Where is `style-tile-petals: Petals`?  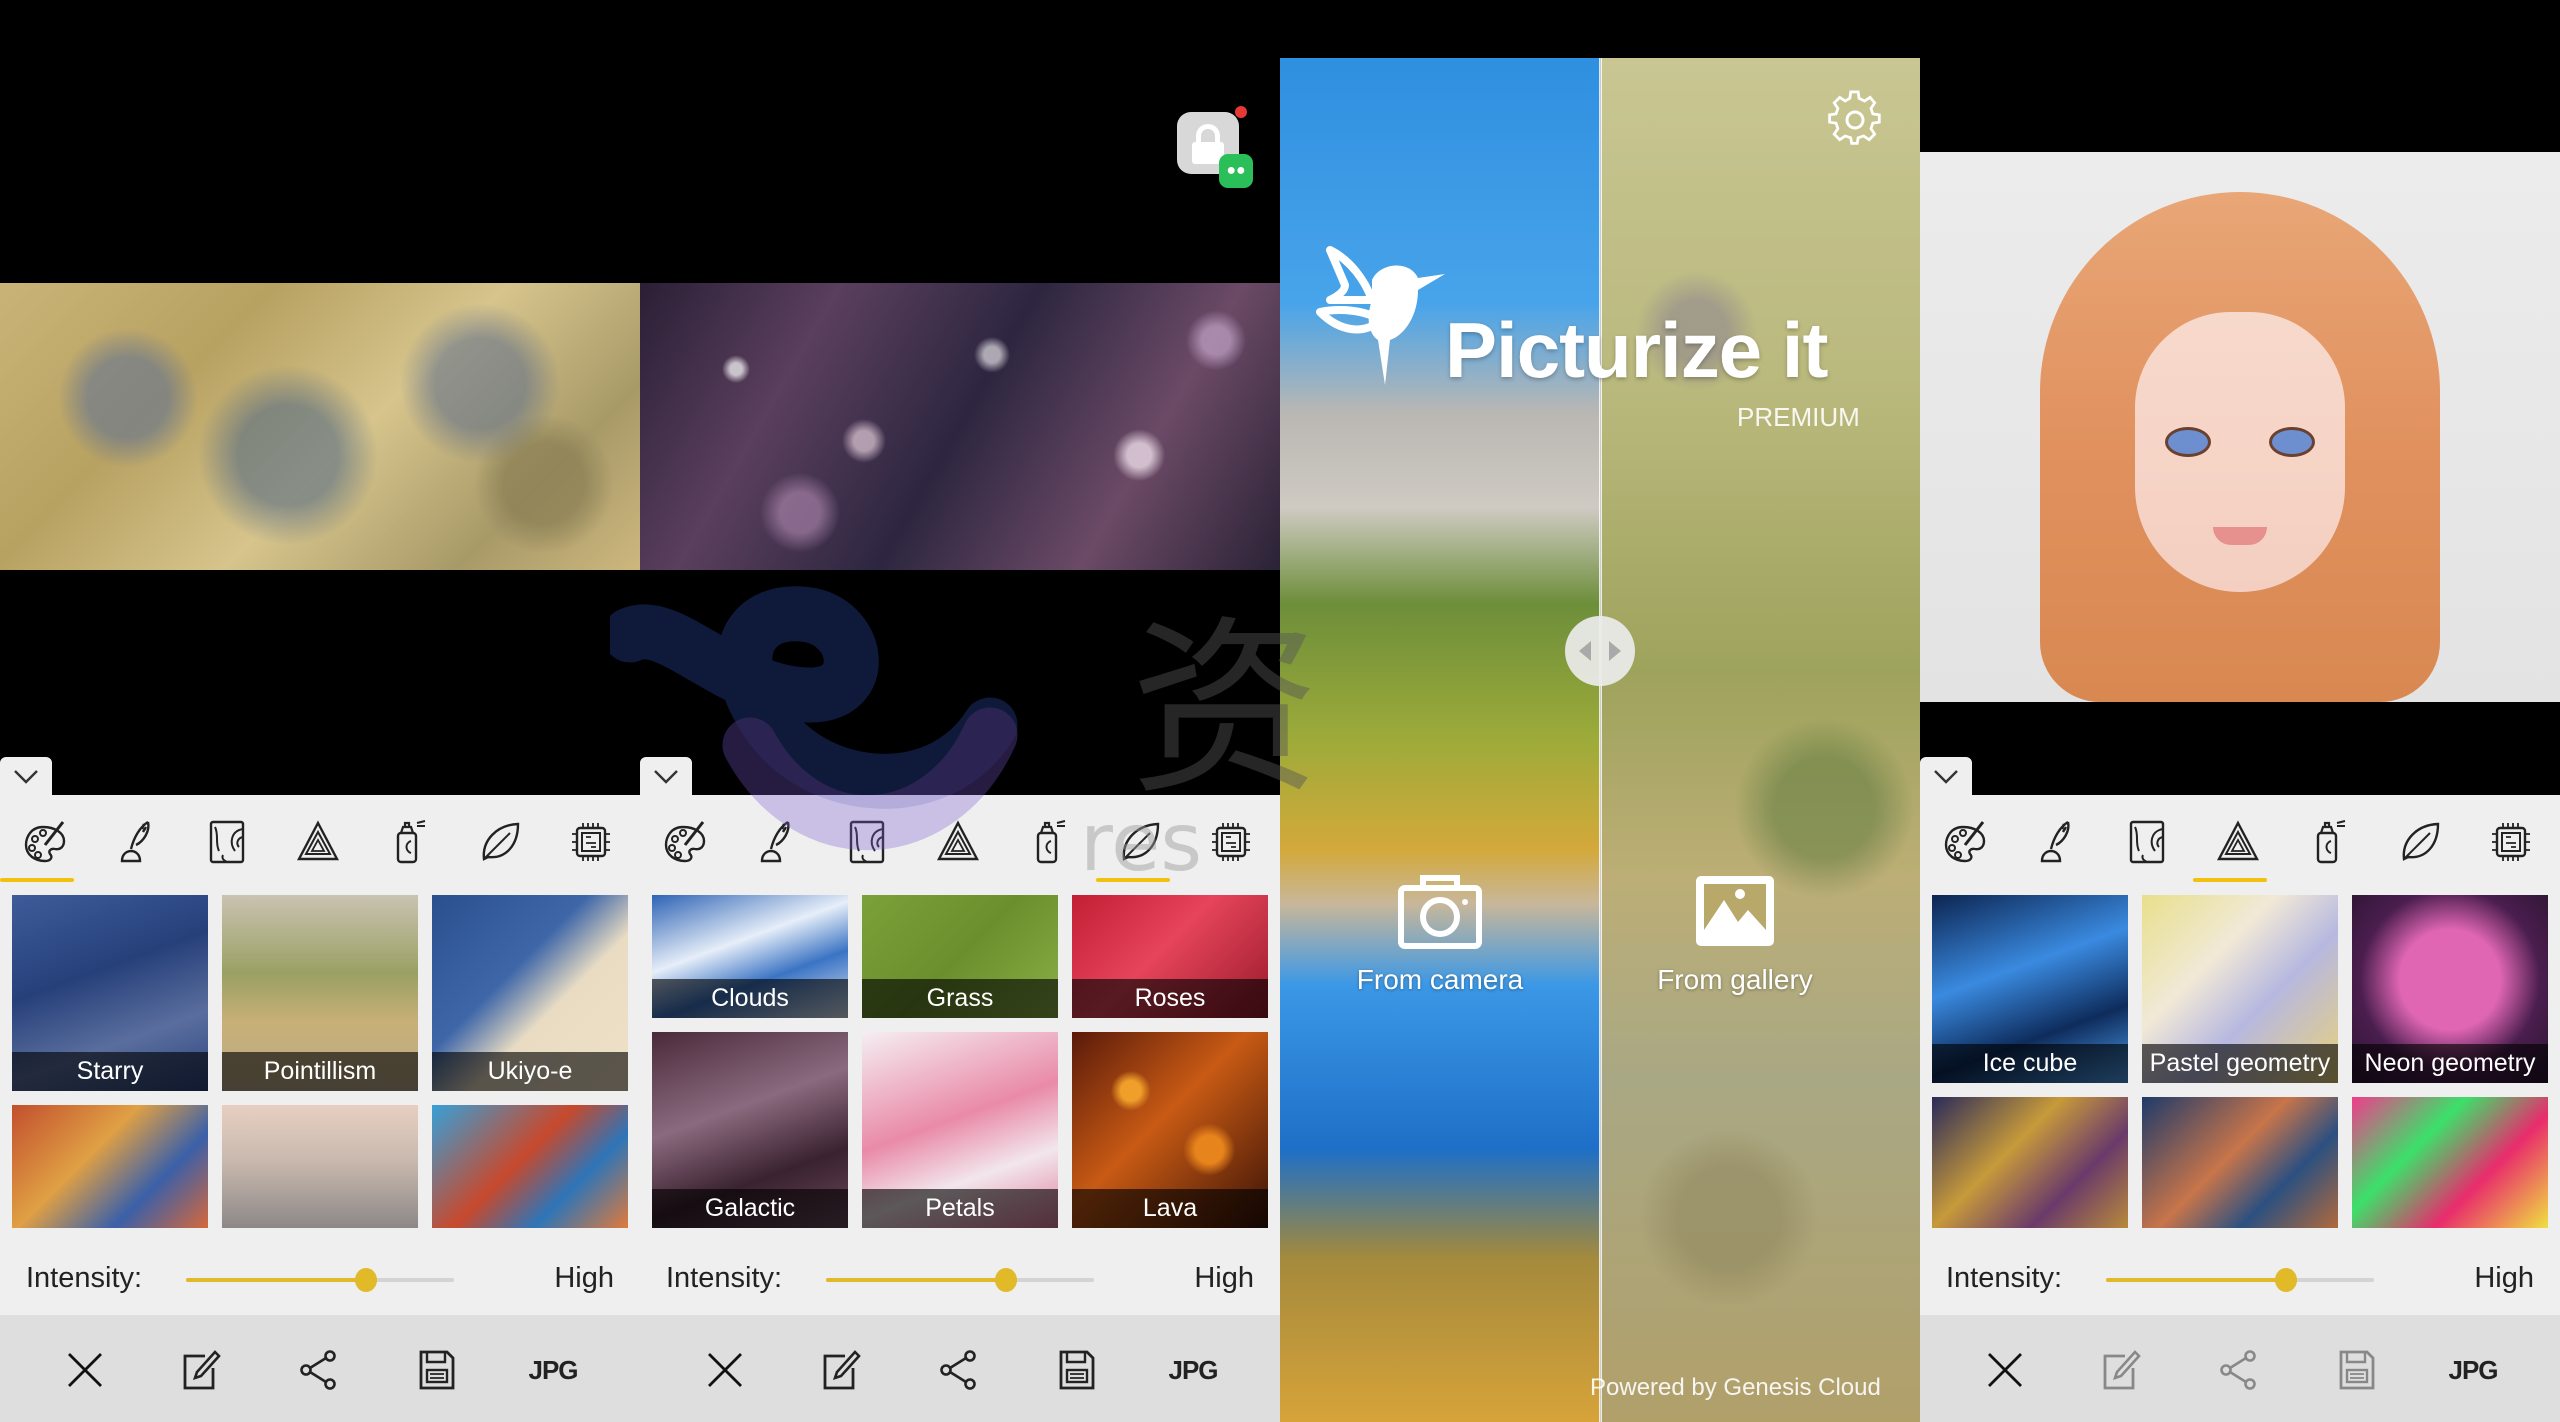
style-tile-petals: Petals is located at coordinates (960, 1130).